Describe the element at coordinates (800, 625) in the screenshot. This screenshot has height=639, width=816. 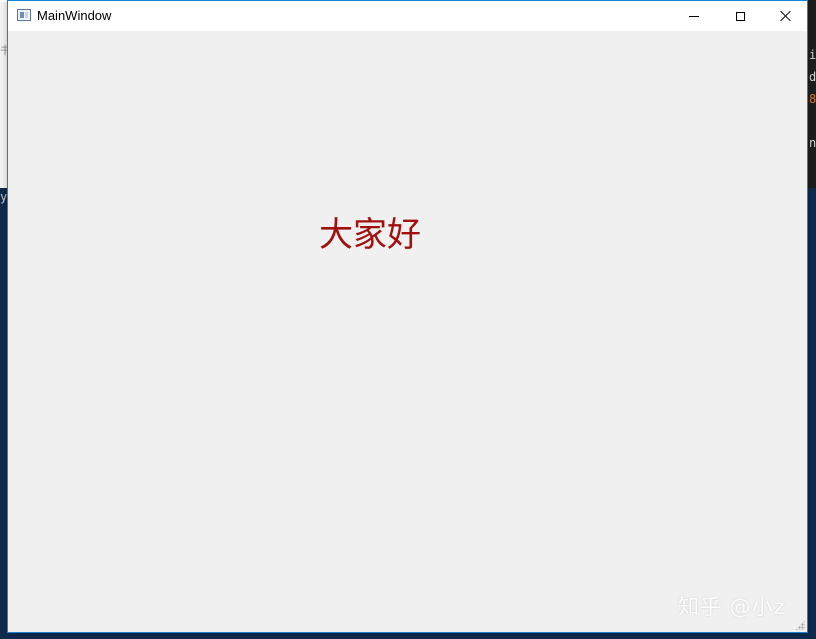
I see `size-grip-icon` at that location.